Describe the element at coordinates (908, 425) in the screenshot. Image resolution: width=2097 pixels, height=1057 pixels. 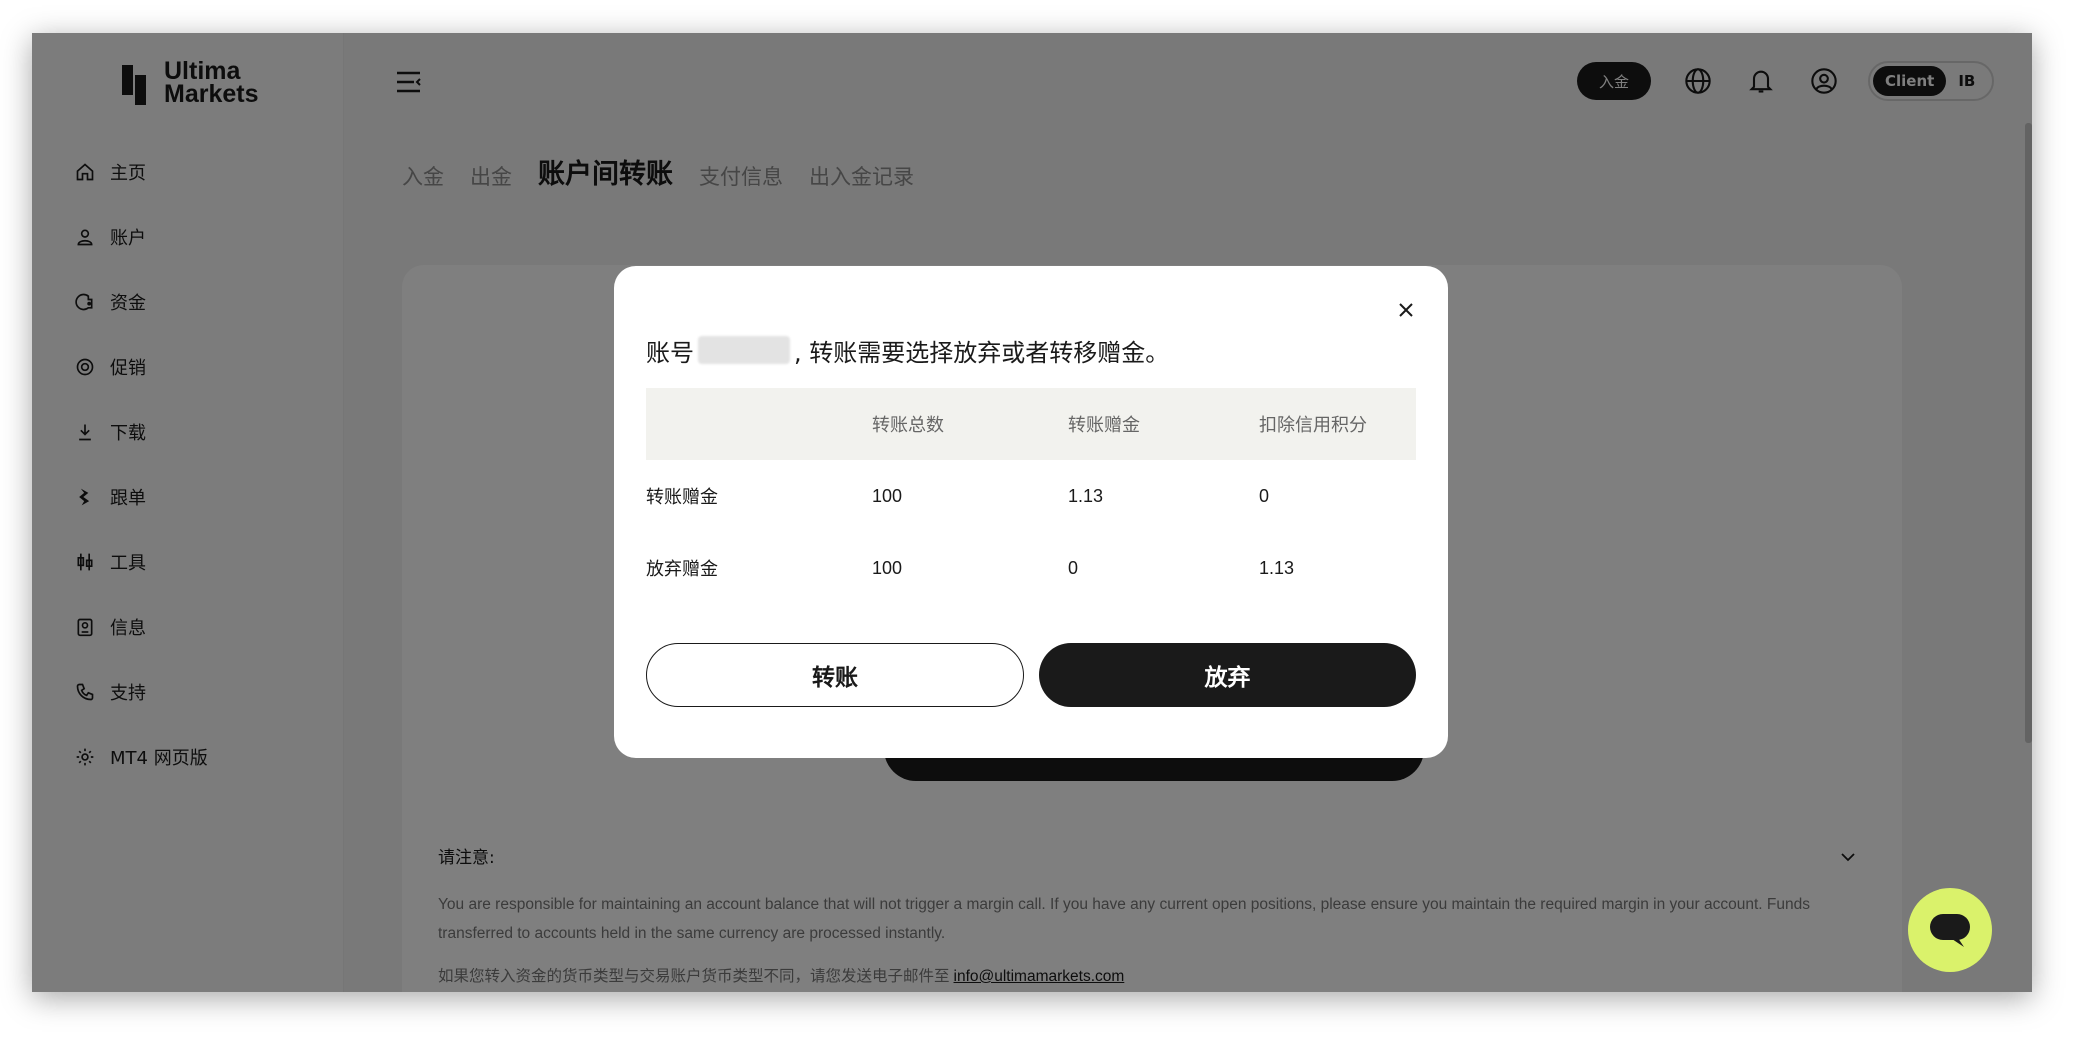
I see `table-header-cell: 转账总数` at that location.